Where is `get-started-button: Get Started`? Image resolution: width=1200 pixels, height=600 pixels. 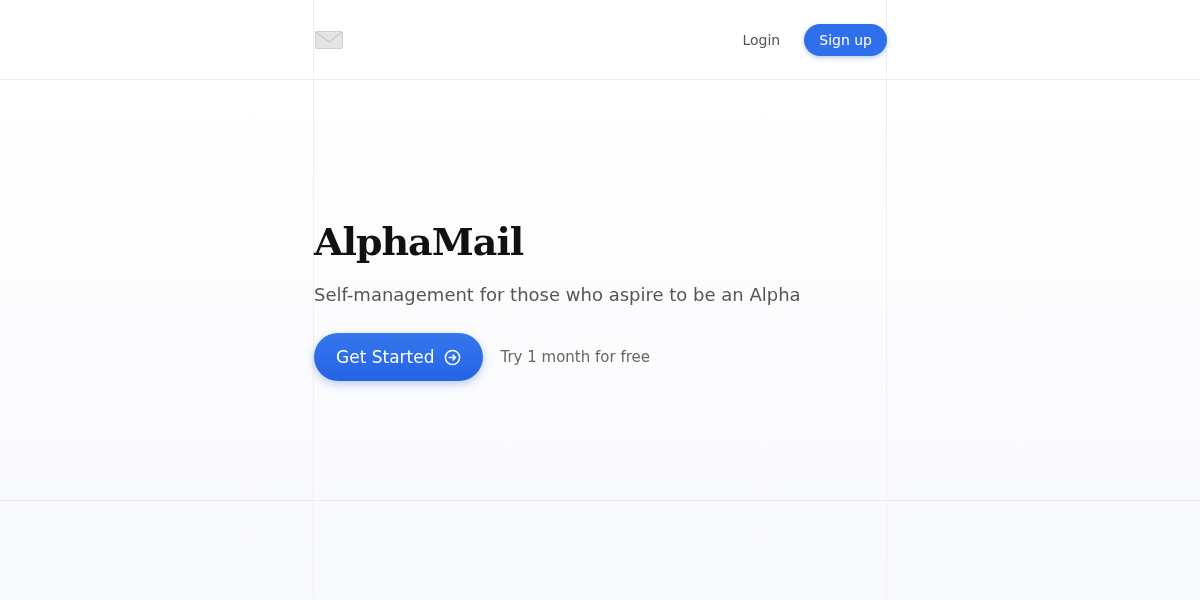
get-started-button: Get Started is located at coordinates (399, 357).